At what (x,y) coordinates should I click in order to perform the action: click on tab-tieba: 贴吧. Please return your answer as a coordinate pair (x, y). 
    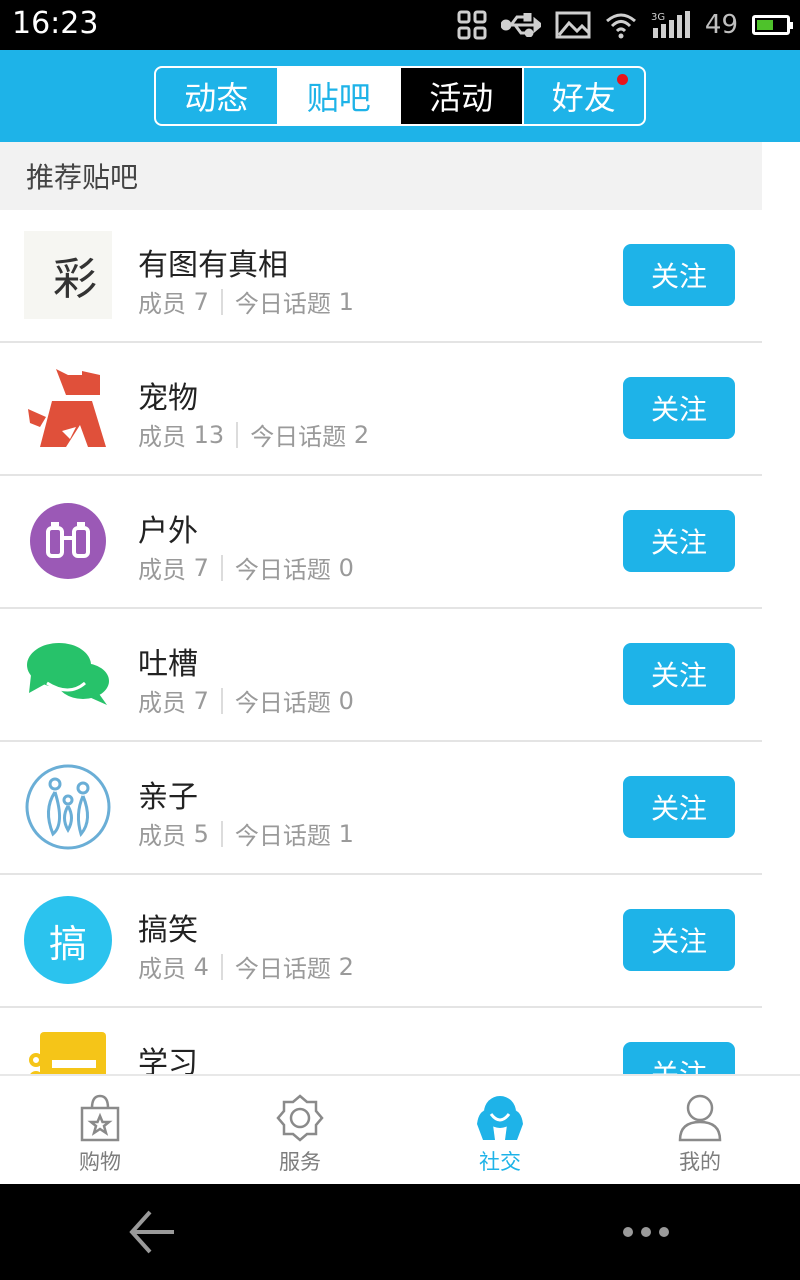
    Looking at the image, I should click on (337, 96).